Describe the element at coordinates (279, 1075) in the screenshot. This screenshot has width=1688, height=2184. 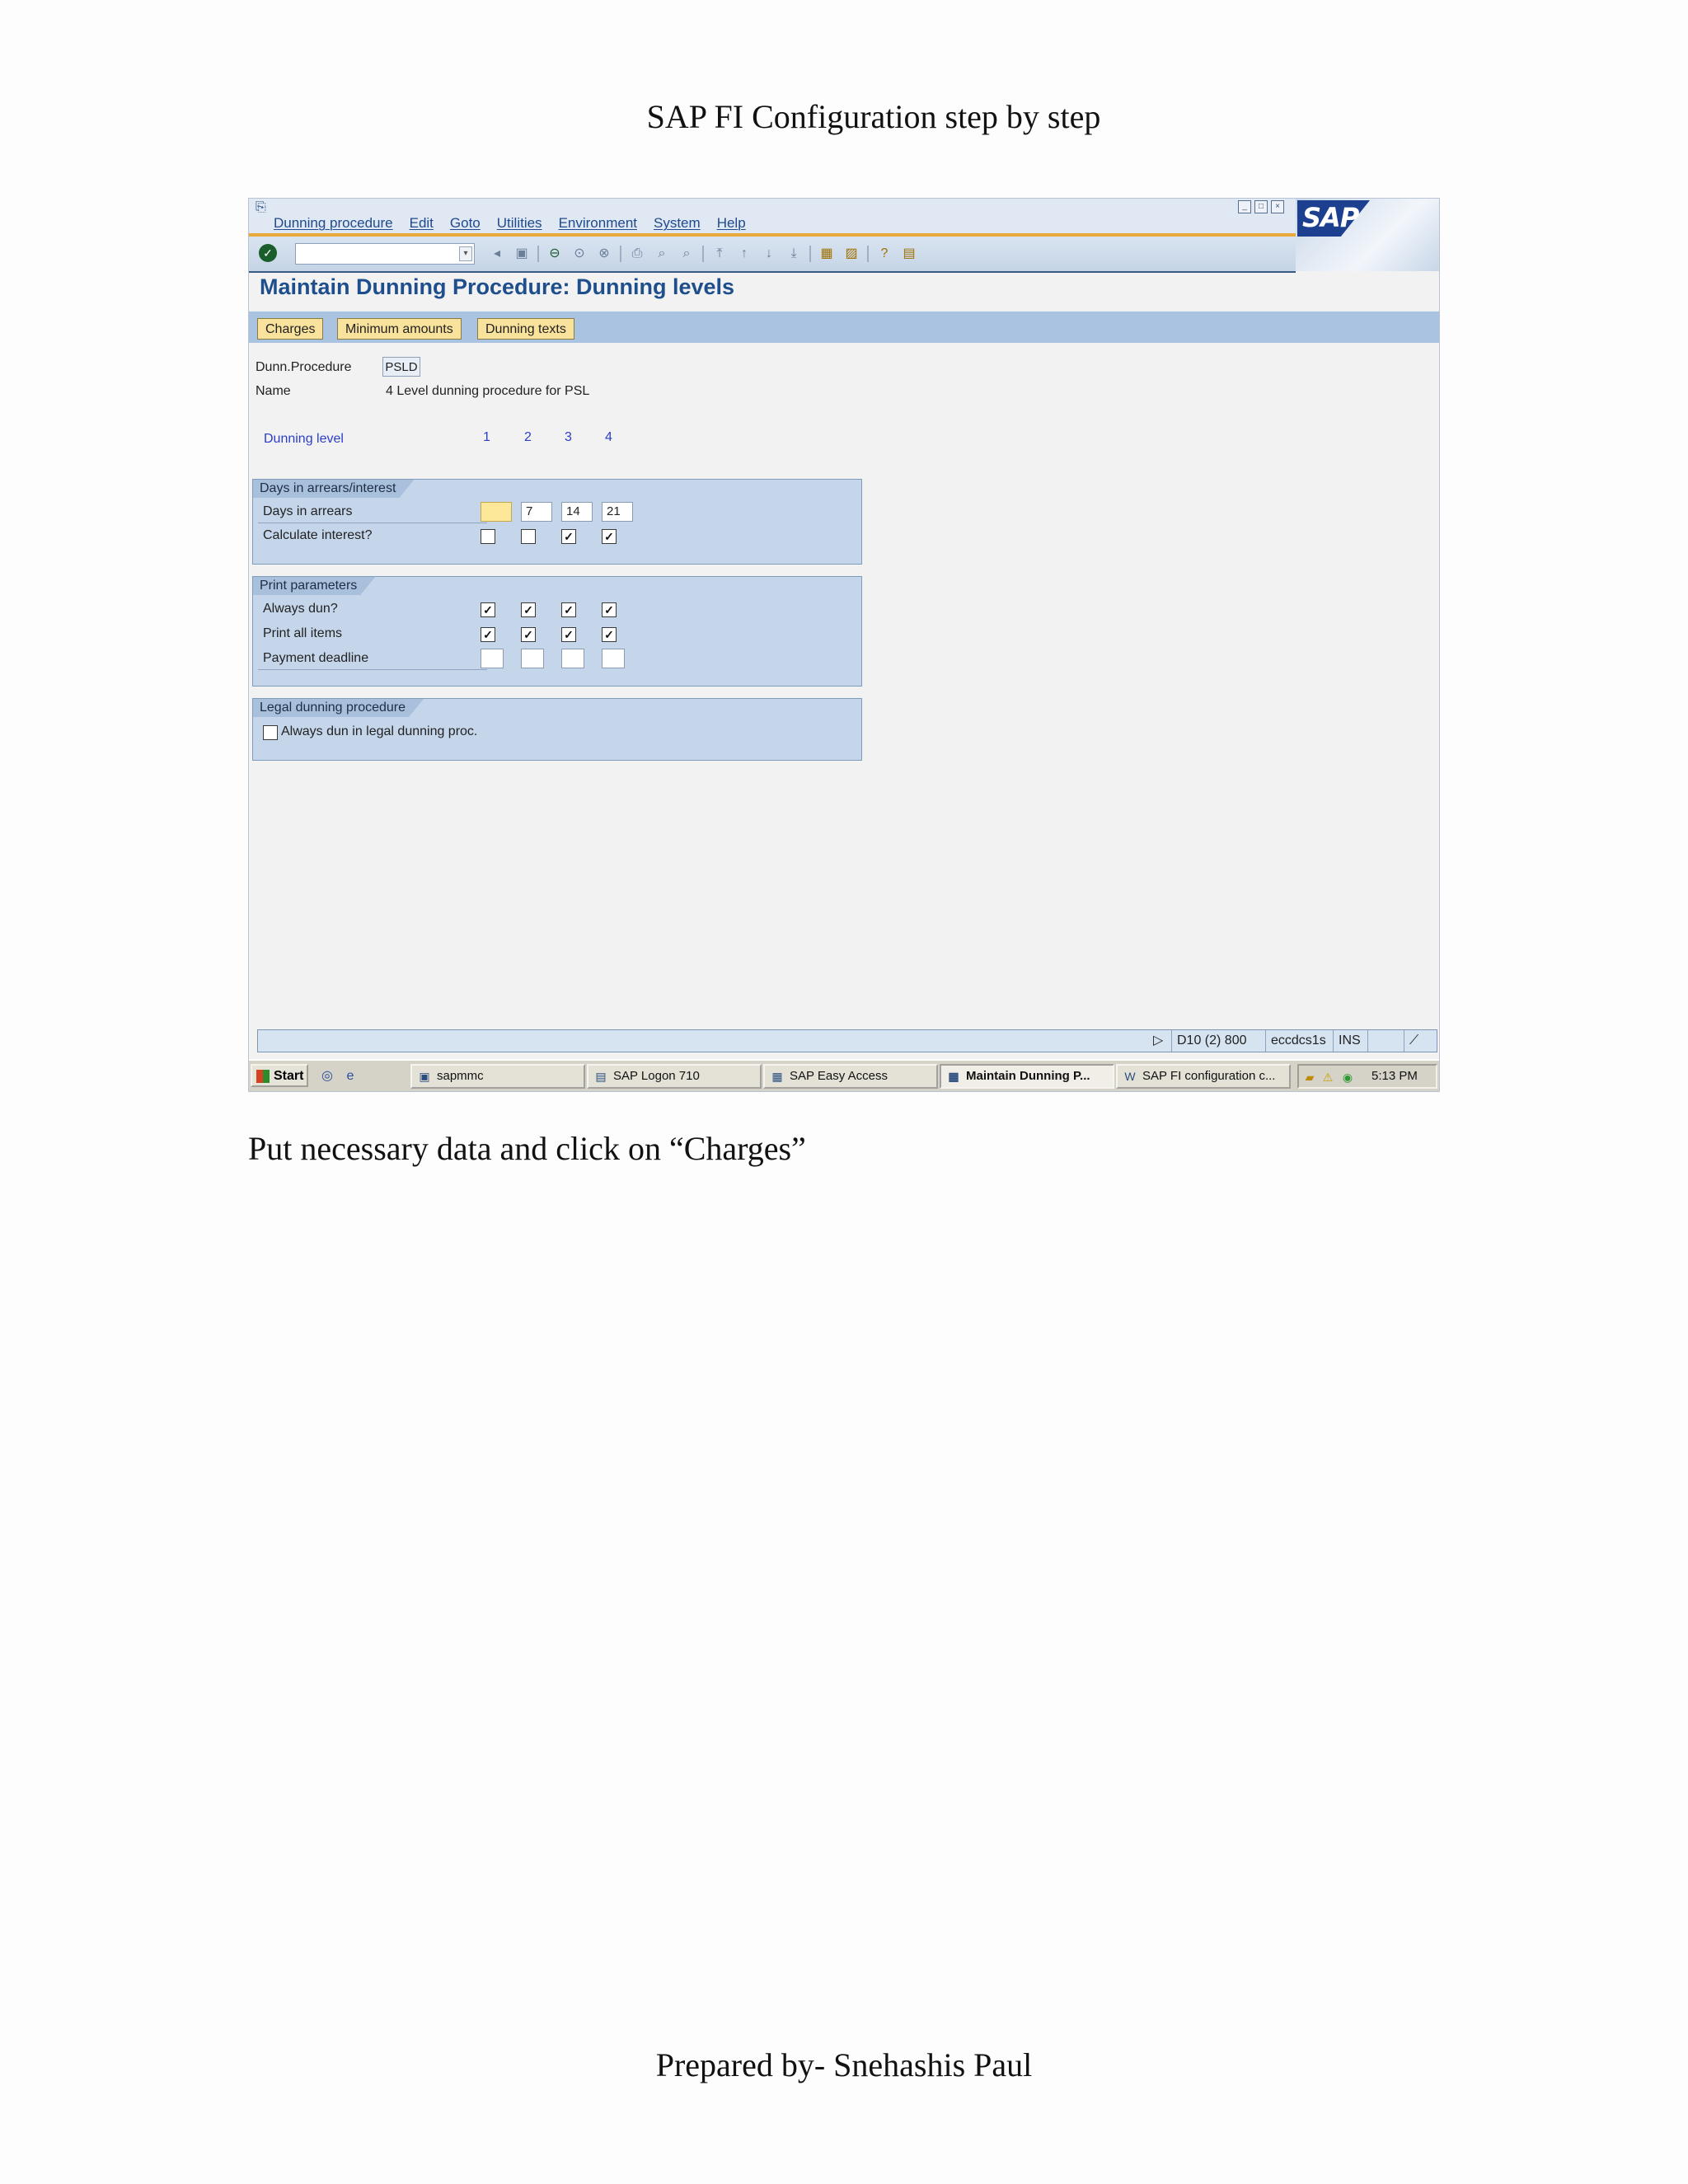
I see `start-button: Start` at that location.